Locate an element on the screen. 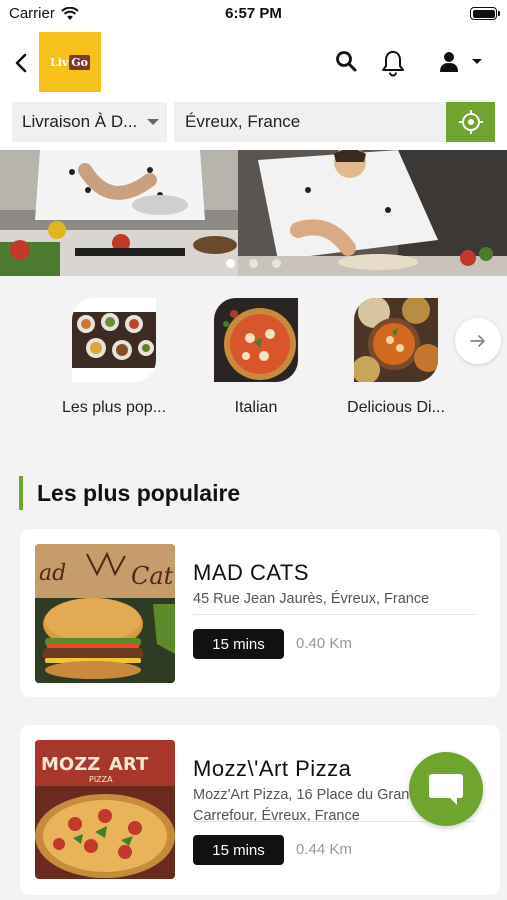 This screenshot has height=900, width=507. locate-me-button is located at coordinates (470, 122).